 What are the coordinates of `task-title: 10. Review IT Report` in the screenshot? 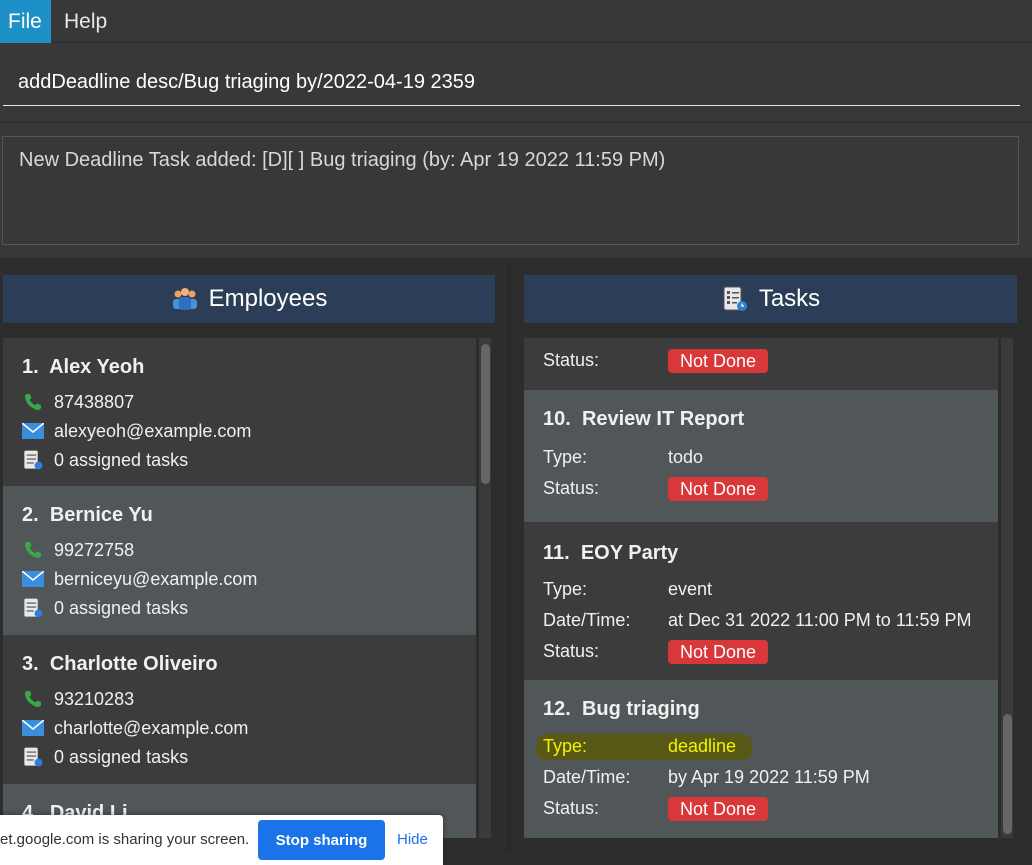 It's located at (643, 419).